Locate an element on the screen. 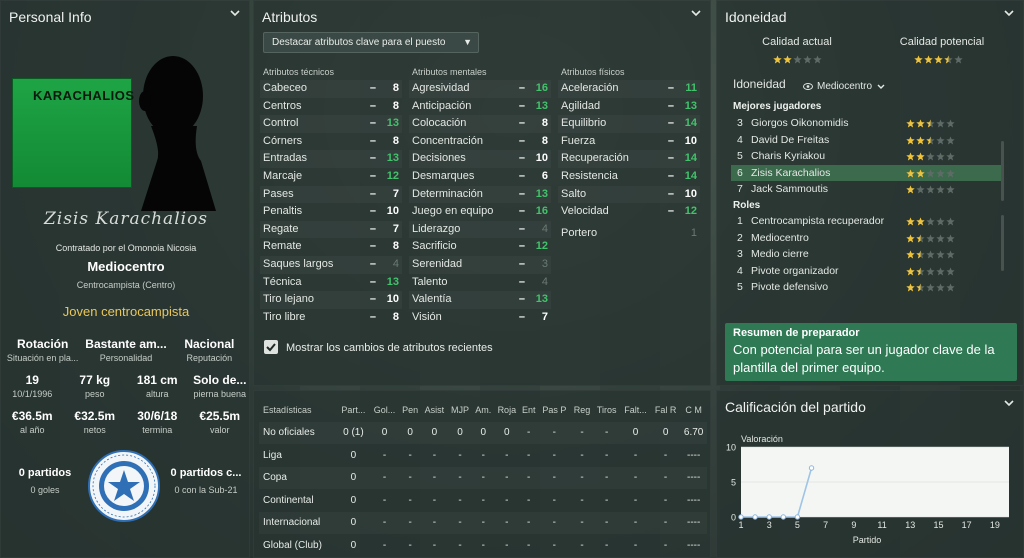  column-header: Am. is located at coordinates (483, 410).